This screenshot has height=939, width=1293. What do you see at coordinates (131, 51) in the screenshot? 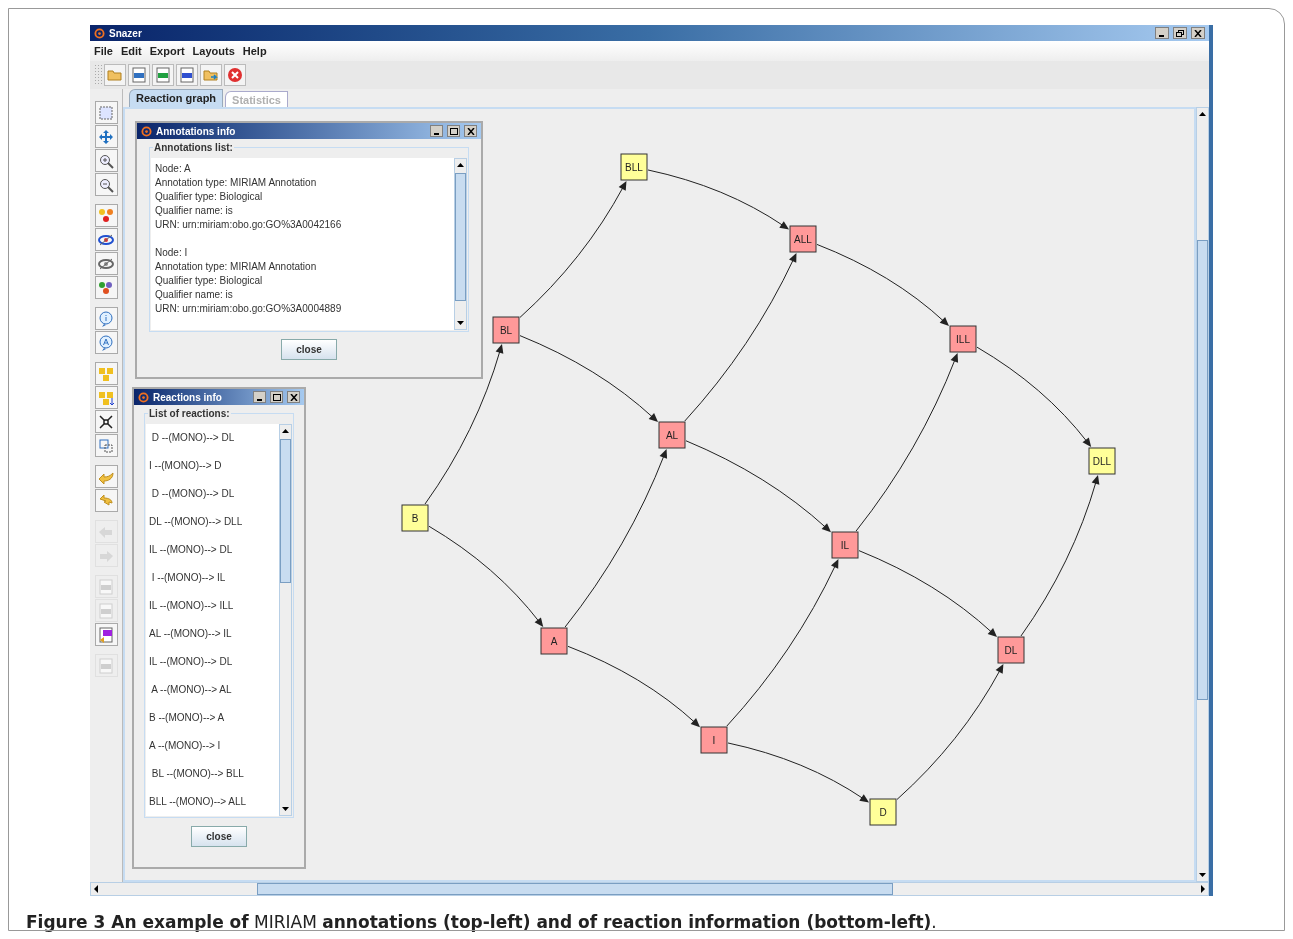
I see `menu-item: Edit` at bounding box center [131, 51].